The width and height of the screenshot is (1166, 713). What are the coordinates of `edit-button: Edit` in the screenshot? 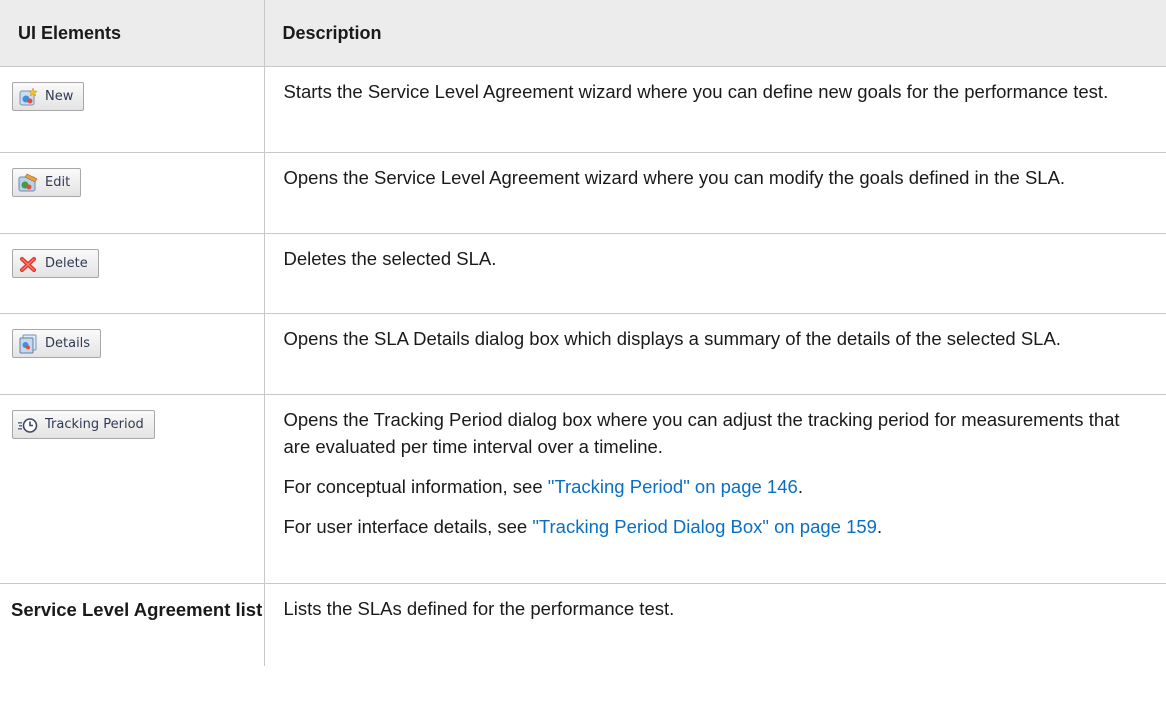 It's located at (47, 182).